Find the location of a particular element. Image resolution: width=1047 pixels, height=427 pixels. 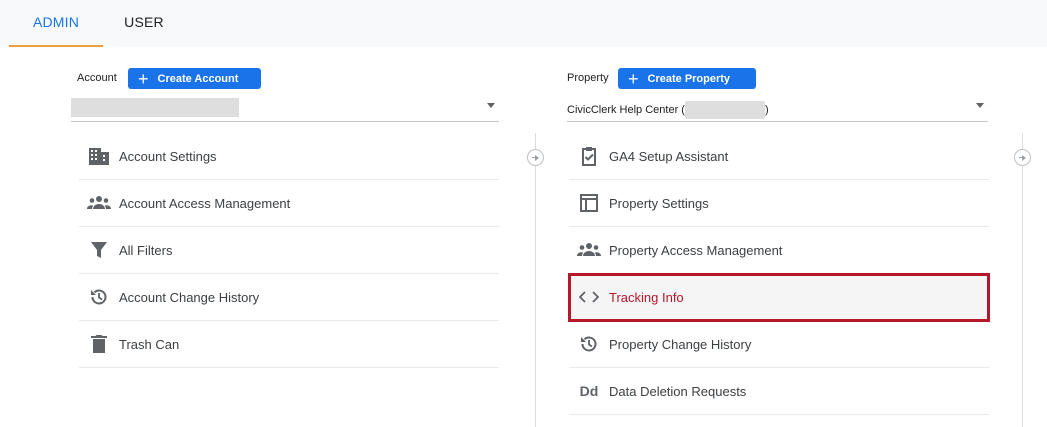

layout-icon is located at coordinates (589, 203).